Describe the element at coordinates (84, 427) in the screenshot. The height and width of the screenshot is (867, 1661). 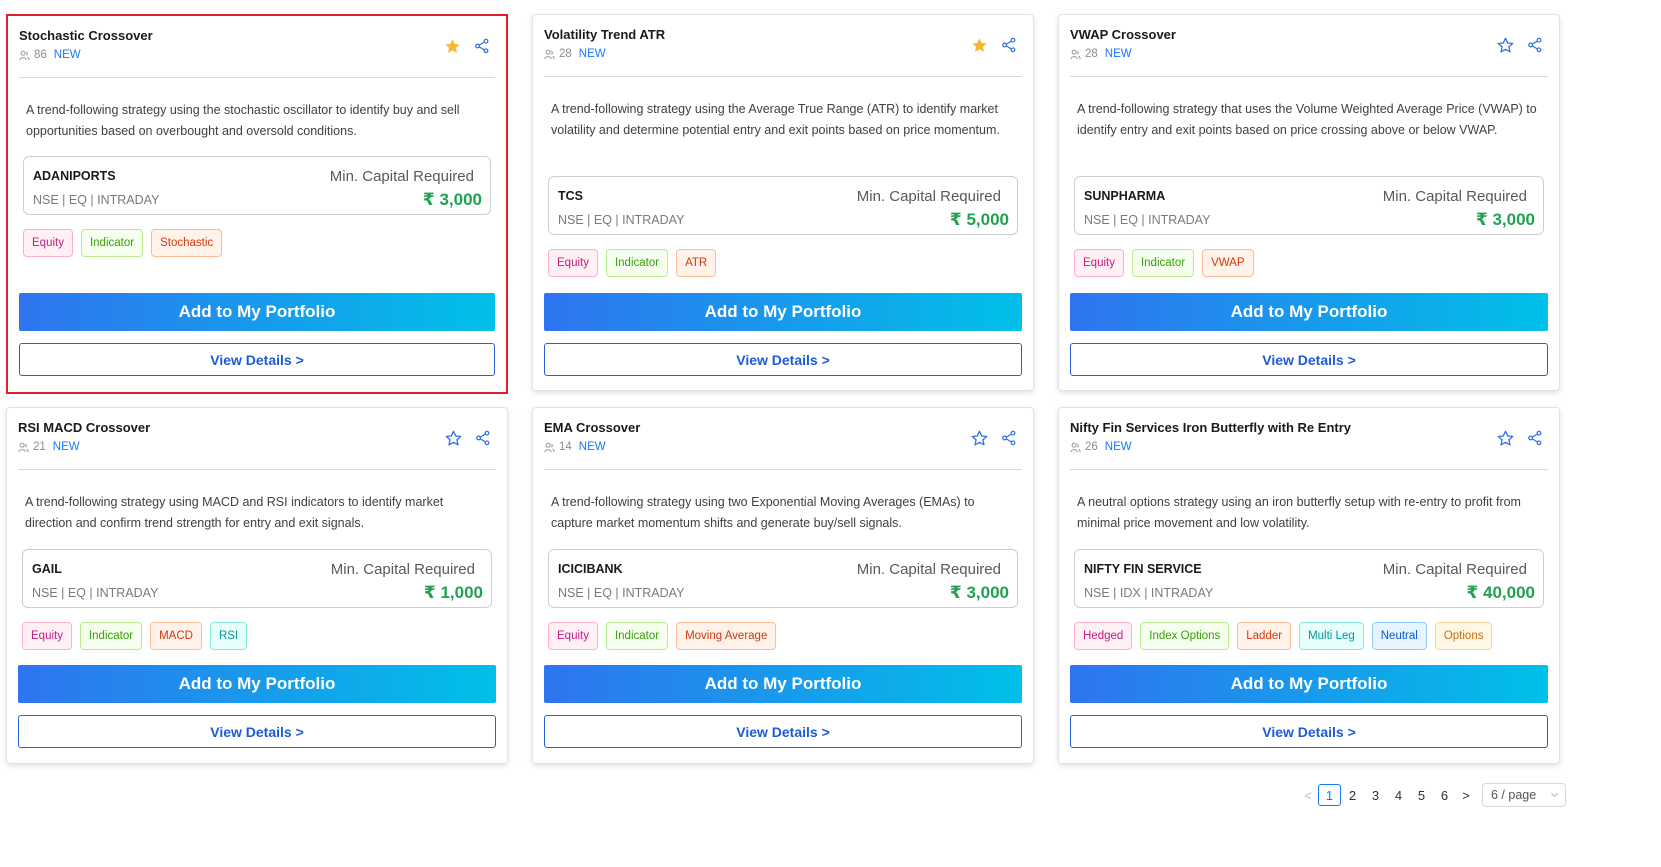
I see `strategy-title: RSI MACD Crossover` at that location.